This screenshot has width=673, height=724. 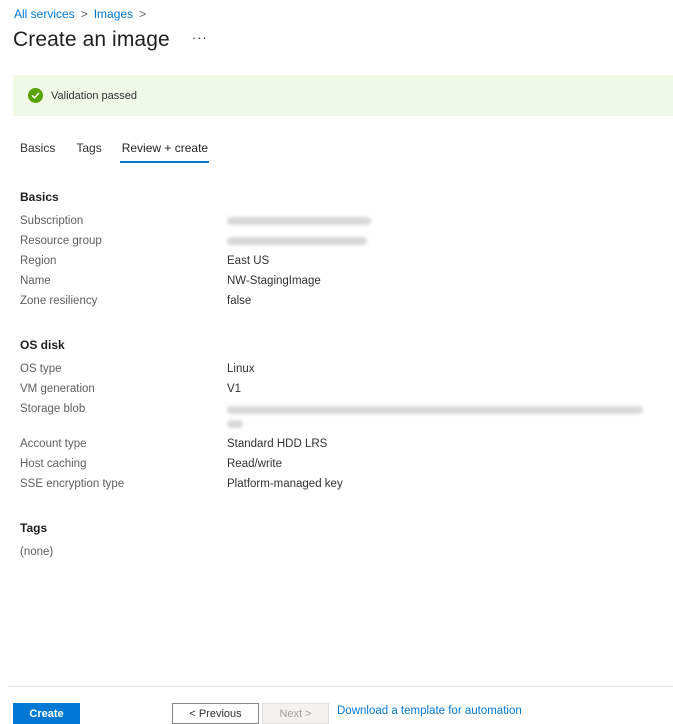 I want to click on redacted-storage-blob-line1, so click(x=435, y=410).